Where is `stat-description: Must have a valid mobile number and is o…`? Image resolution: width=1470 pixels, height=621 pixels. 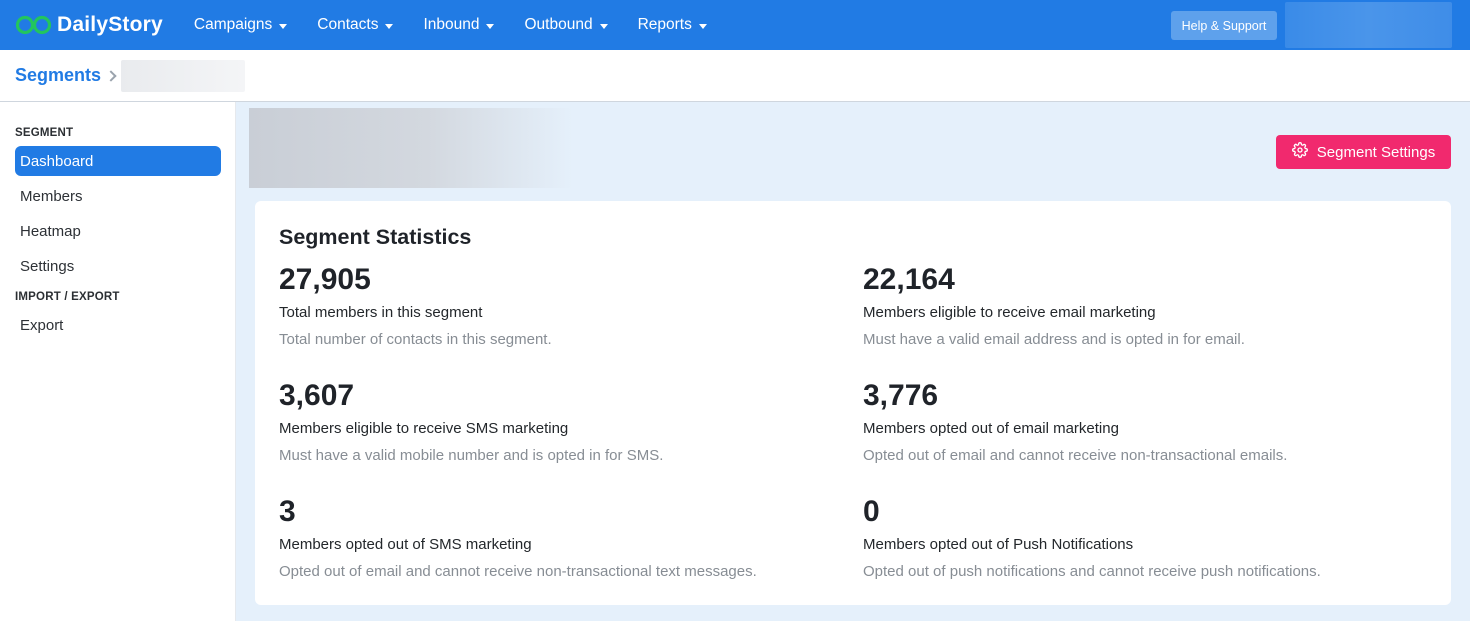
stat-description: Must have a valid mobile number and is o… is located at coordinates (471, 455).